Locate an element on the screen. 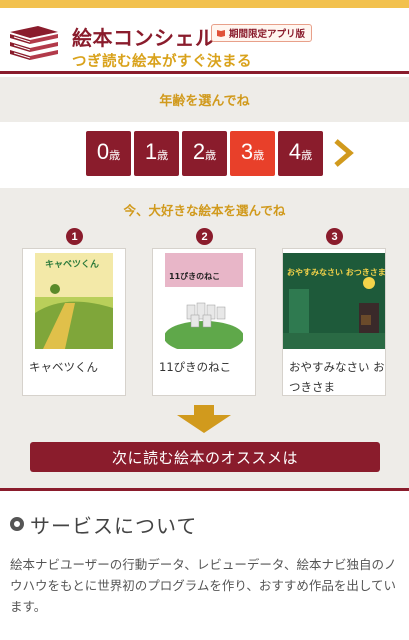 Image resolution: width=409 pixels, height=640 pixels. age-value: 3 is located at coordinates (247, 151).